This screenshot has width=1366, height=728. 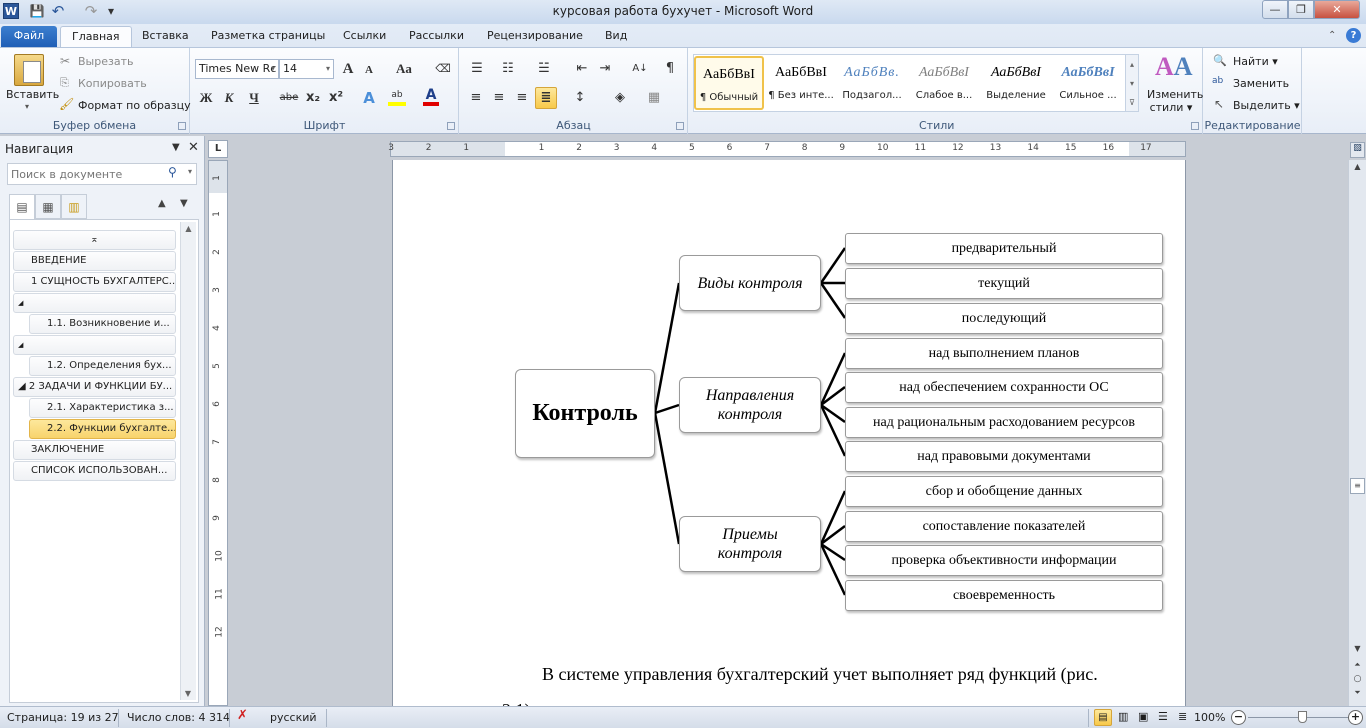 I want to click on next-page-icon: ⏷, so click(x=1357, y=693).